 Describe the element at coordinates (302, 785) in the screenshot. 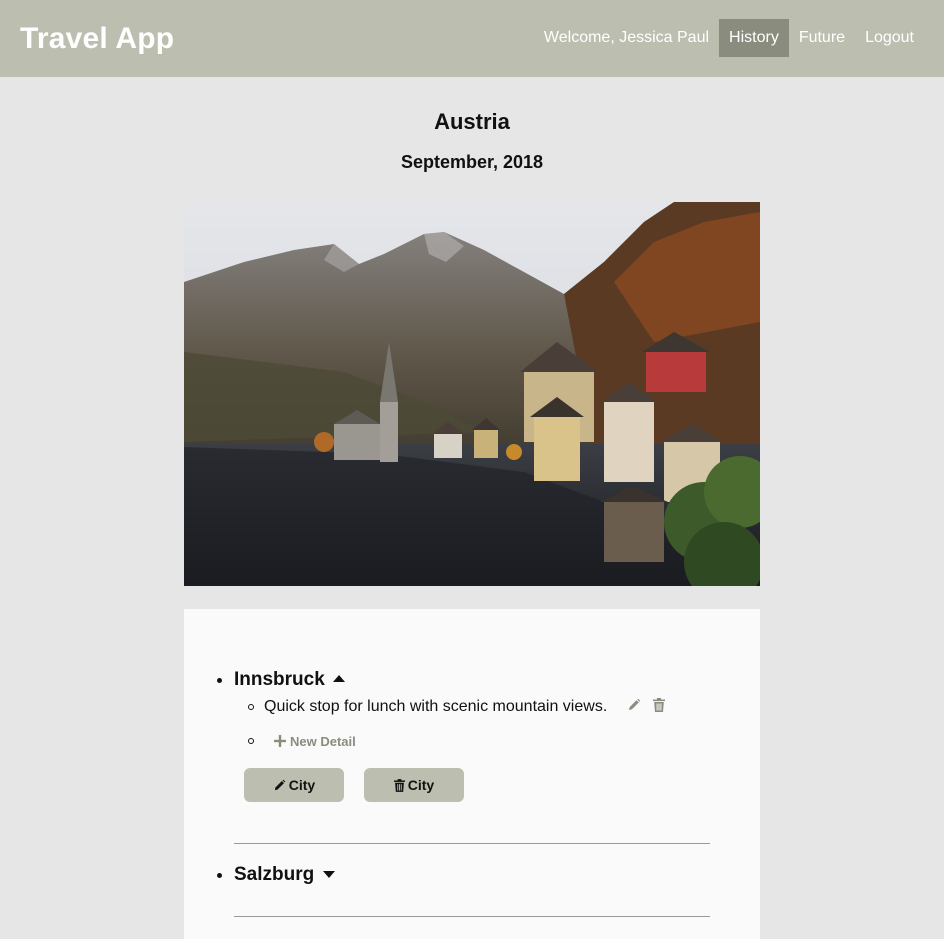

I see `edit-city-label: City` at that location.